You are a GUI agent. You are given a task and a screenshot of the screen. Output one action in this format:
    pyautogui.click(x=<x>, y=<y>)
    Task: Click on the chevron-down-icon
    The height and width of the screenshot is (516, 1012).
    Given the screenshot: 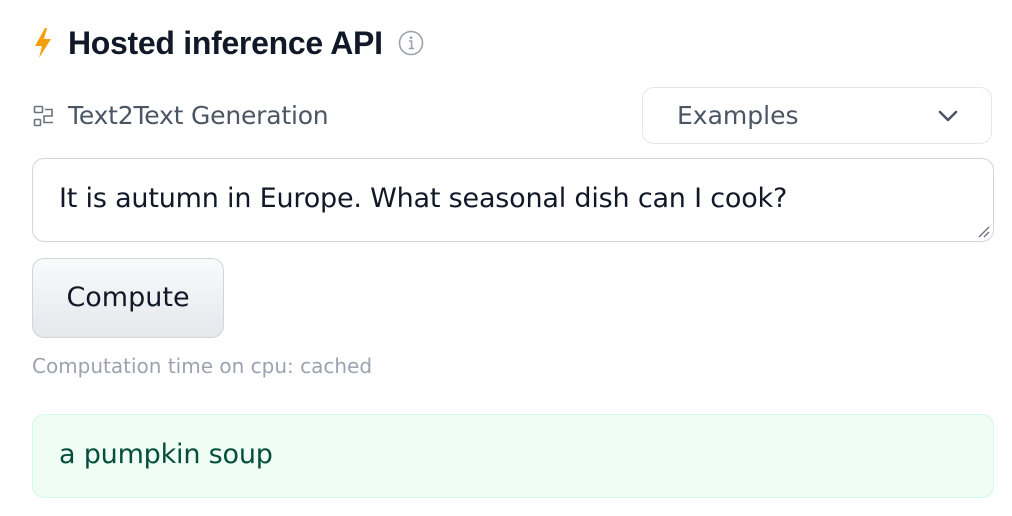 What is the action you would take?
    pyautogui.click(x=948, y=116)
    